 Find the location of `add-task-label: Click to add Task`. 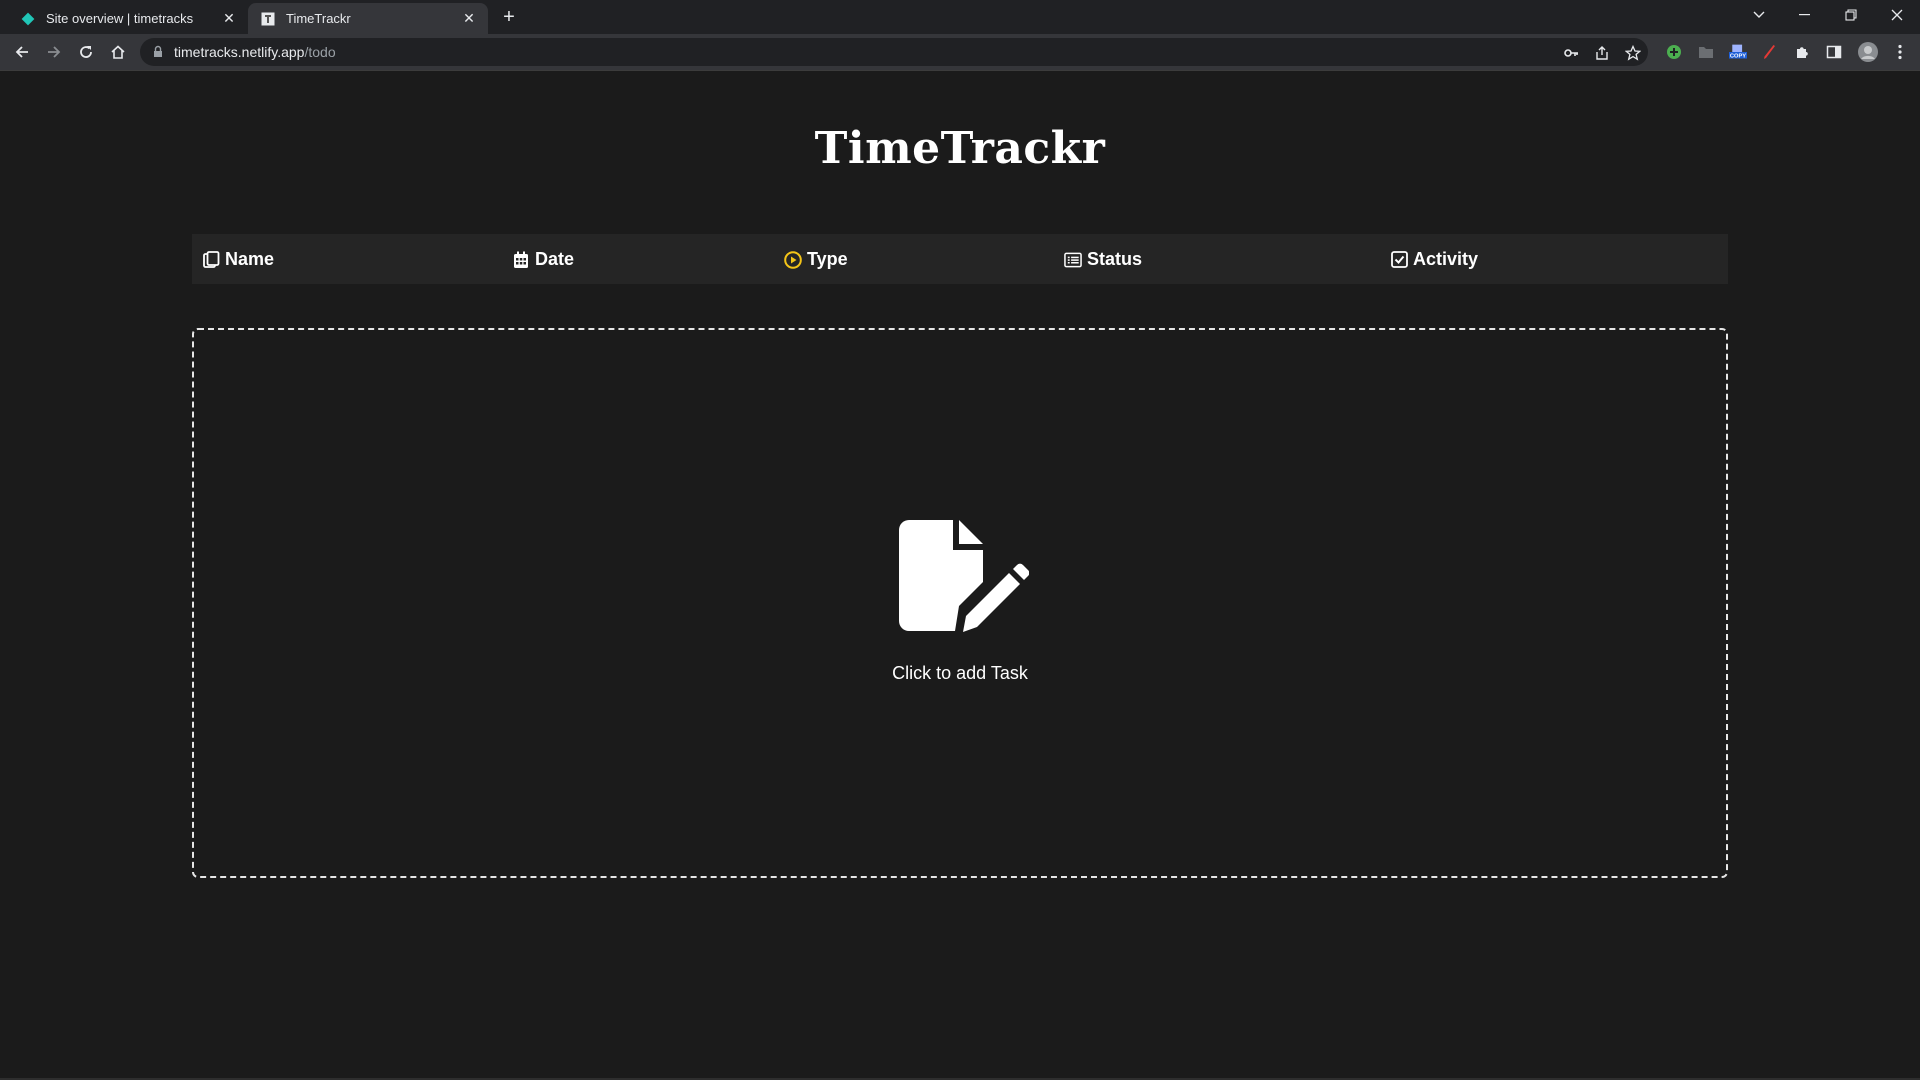

add-task-label: Click to add Task is located at coordinates (960, 673).